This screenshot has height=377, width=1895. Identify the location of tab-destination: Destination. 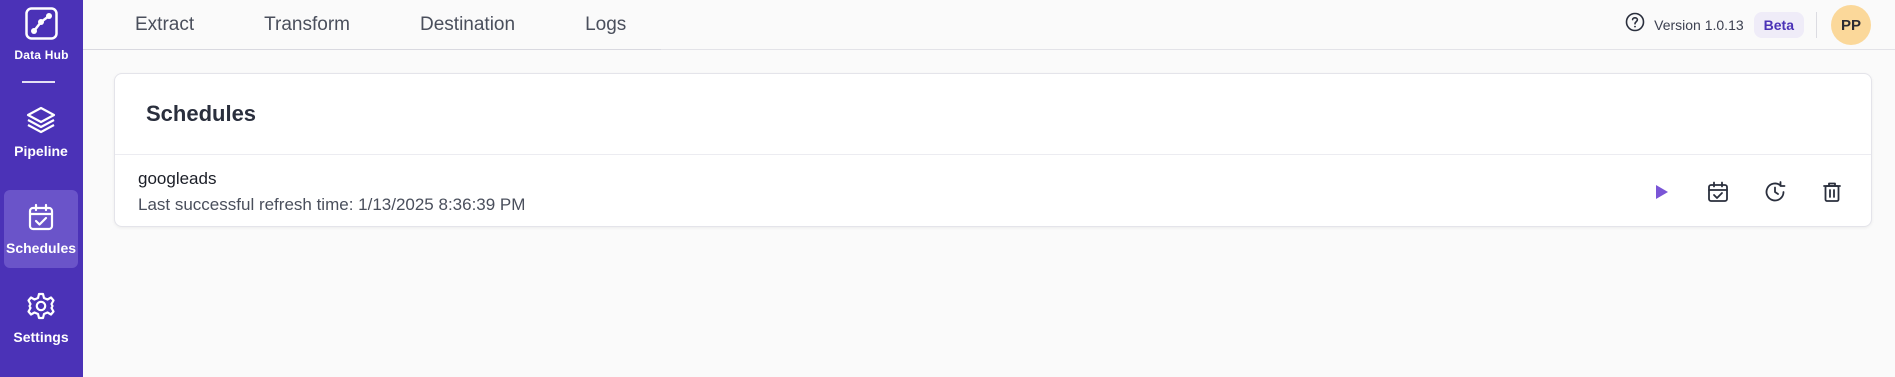
(467, 24).